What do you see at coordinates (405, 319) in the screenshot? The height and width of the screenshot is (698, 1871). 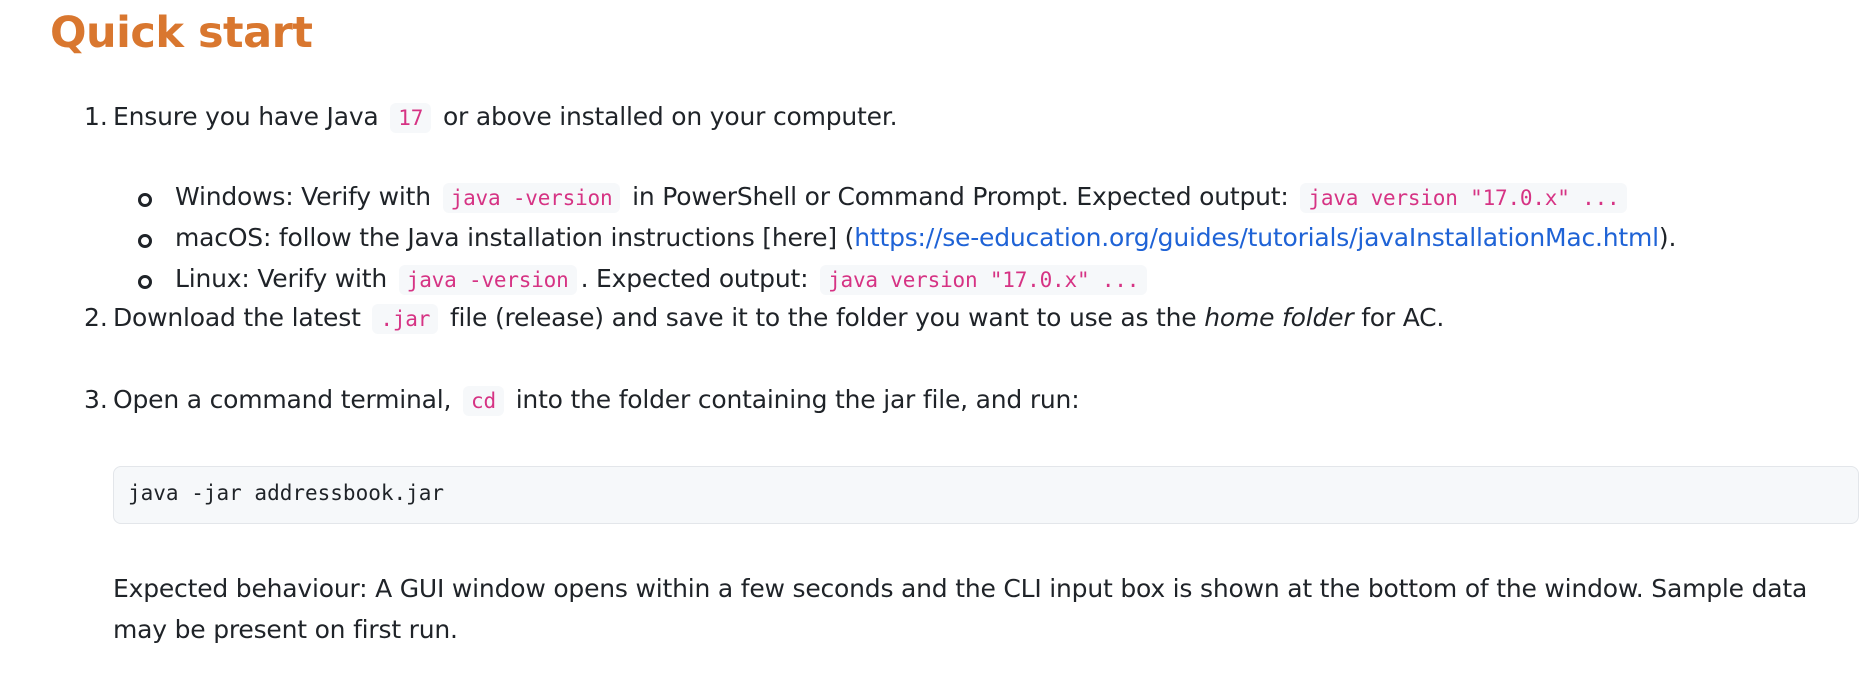 I see `inline-code: .jar` at bounding box center [405, 319].